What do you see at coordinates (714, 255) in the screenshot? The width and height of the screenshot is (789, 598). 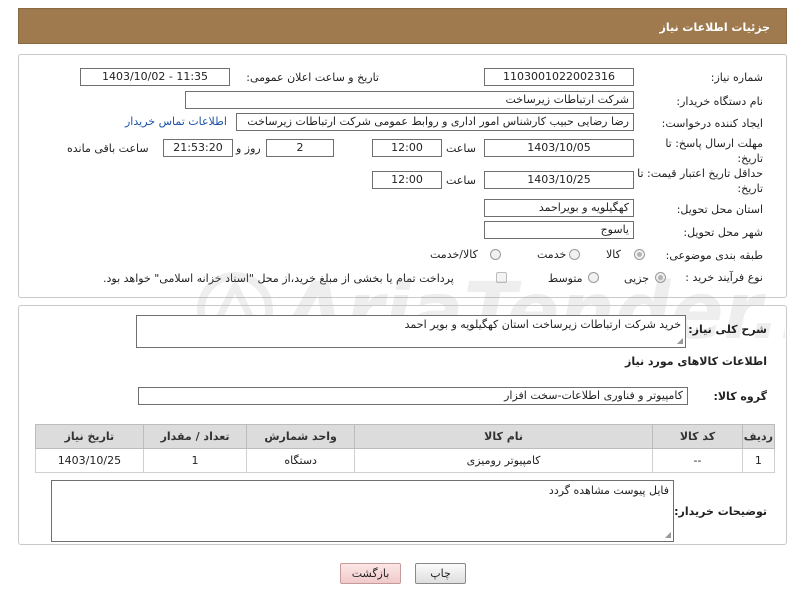 I see `category-label: طبقه بندی موضوعی:` at bounding box center [714, 255].